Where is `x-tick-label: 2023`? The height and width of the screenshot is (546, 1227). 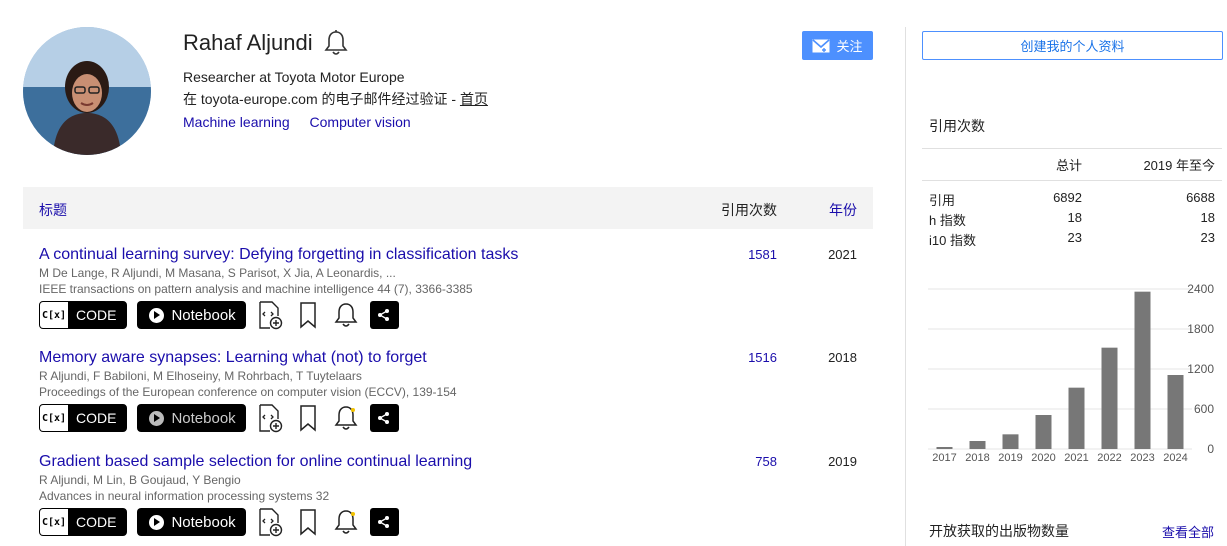 x-tick-label: 2023 is located at coordinates (1142, 458).